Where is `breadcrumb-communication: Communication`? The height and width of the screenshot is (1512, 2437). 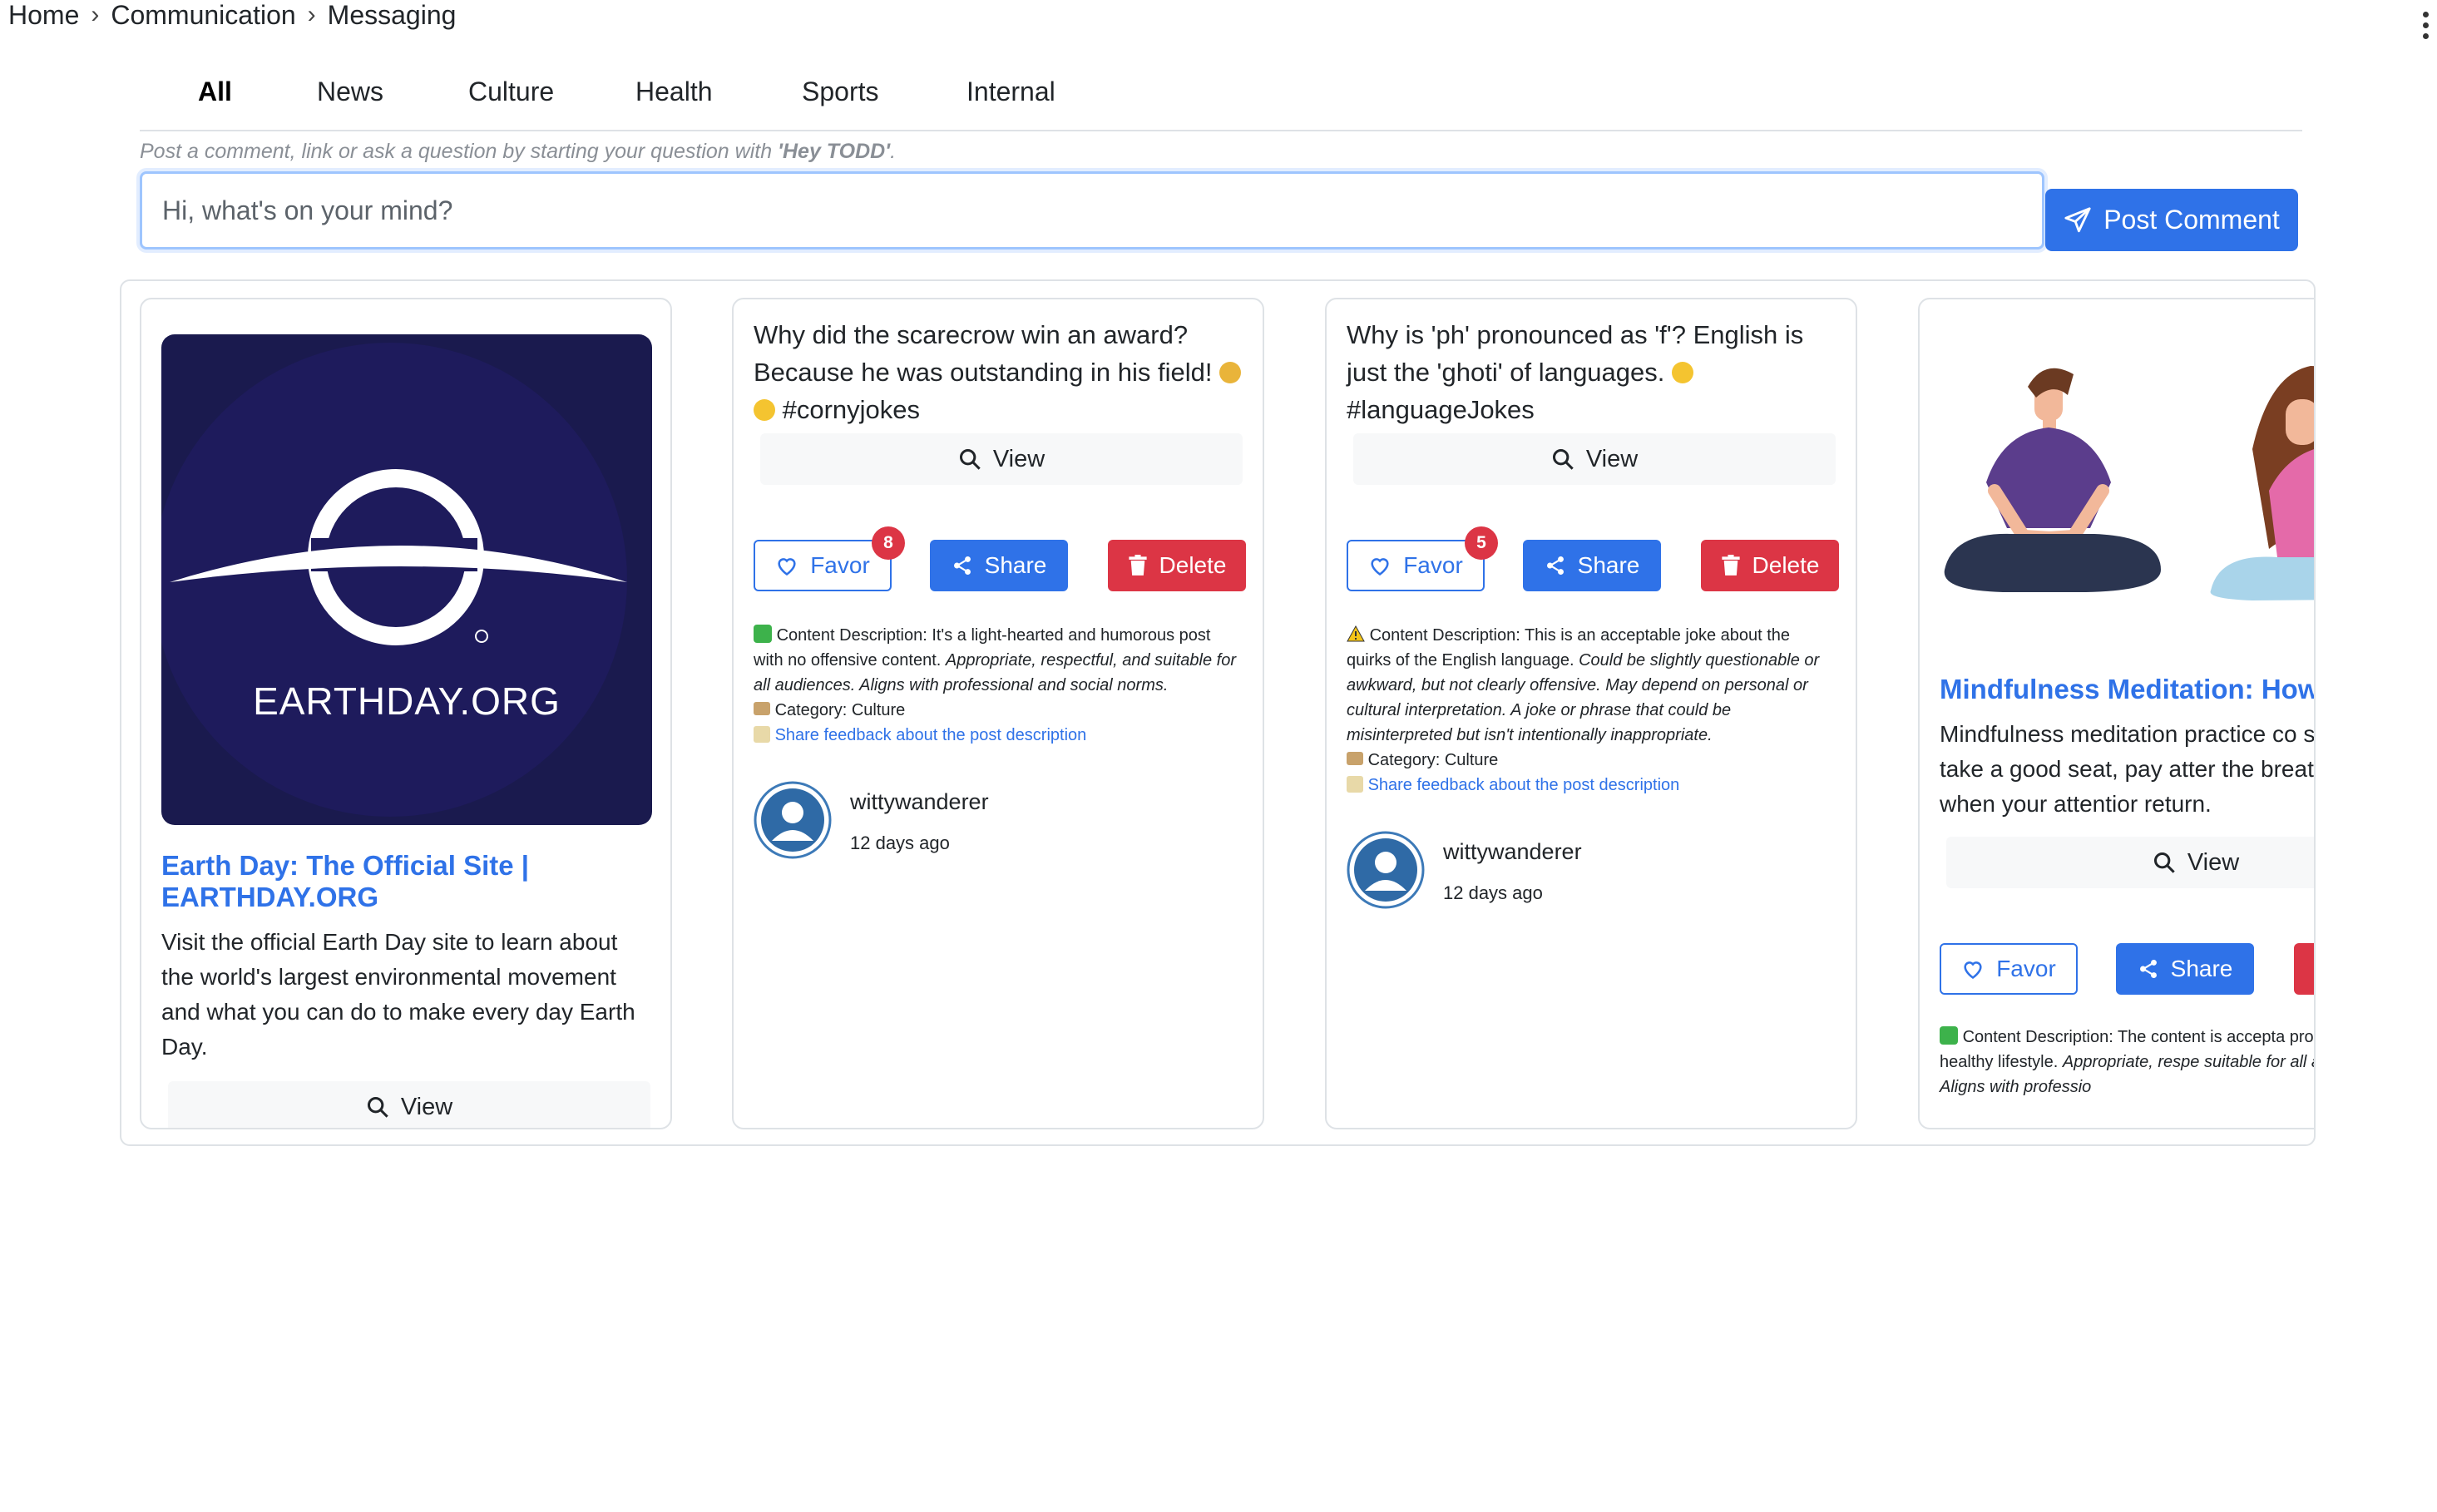
breadcrumb-communication: Communication is located at coordinates (203, 15).